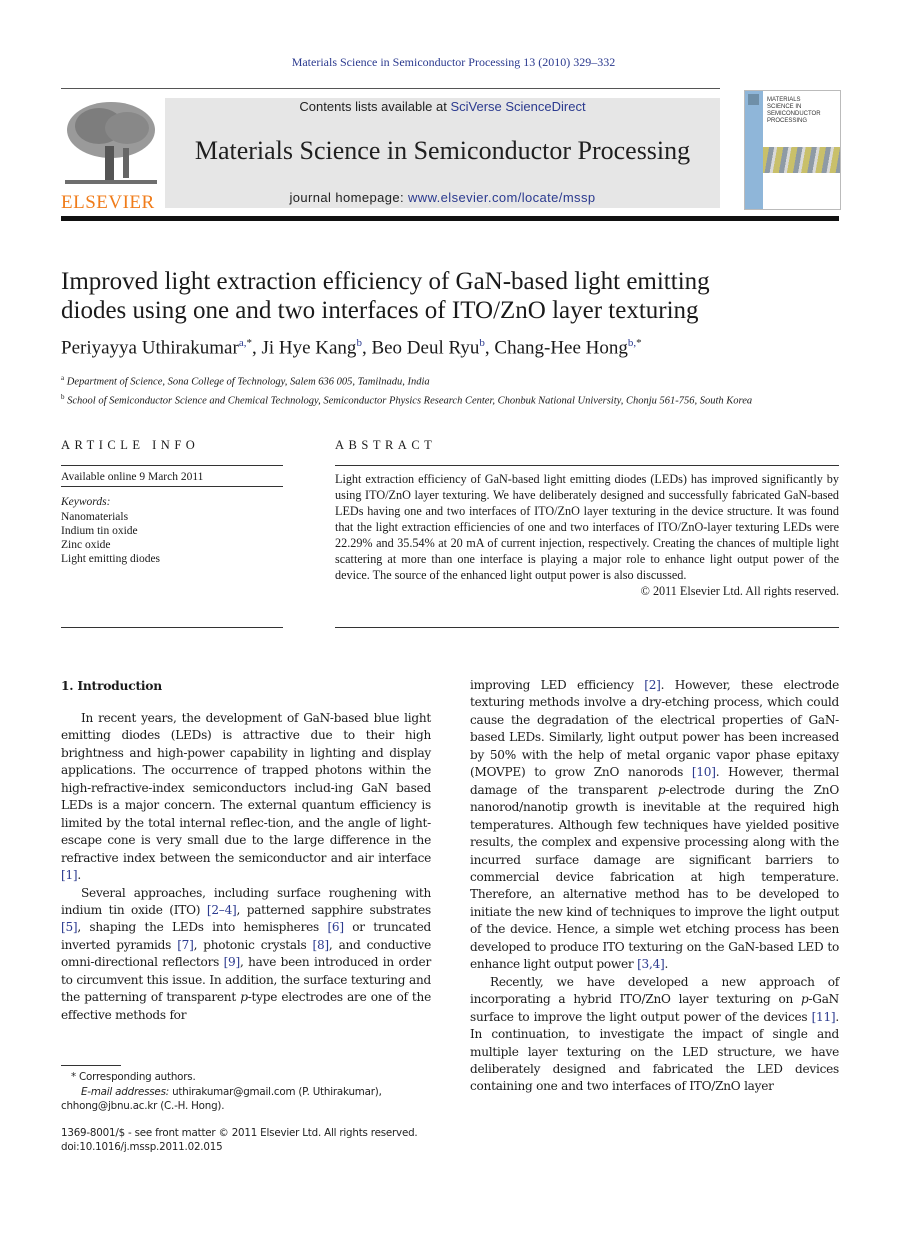 The width and height of the screenshot is (907, 1238). Describe the element at coordinates (245, 343) in the screenshot. I see `author-affiliation-mark: a,*` at that location.